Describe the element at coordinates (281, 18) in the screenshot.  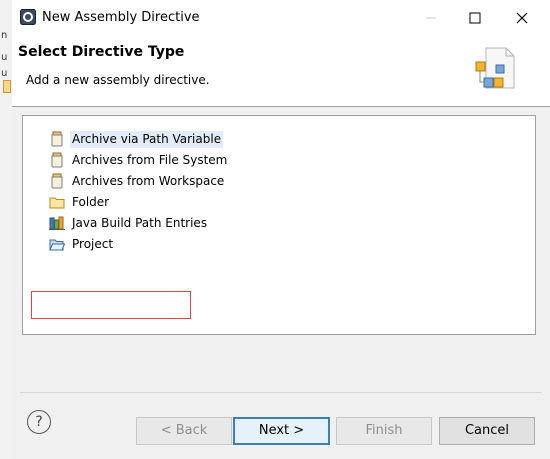
I see `title-bar: New Assembly Directive` at that location.